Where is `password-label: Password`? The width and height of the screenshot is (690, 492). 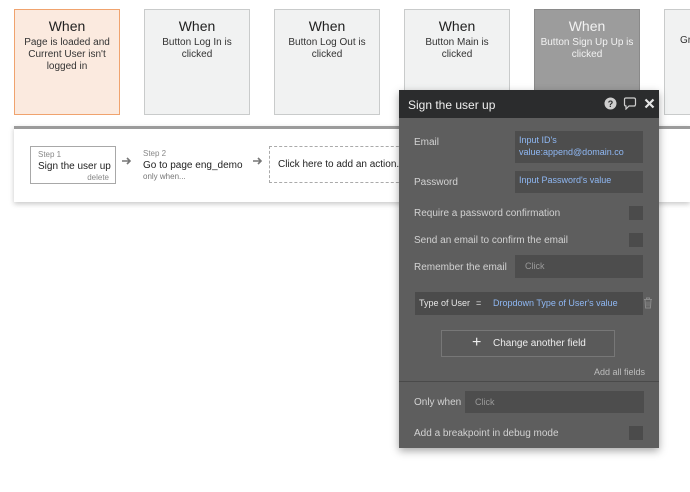
password-label: Password is located at coordinates (436, 182).